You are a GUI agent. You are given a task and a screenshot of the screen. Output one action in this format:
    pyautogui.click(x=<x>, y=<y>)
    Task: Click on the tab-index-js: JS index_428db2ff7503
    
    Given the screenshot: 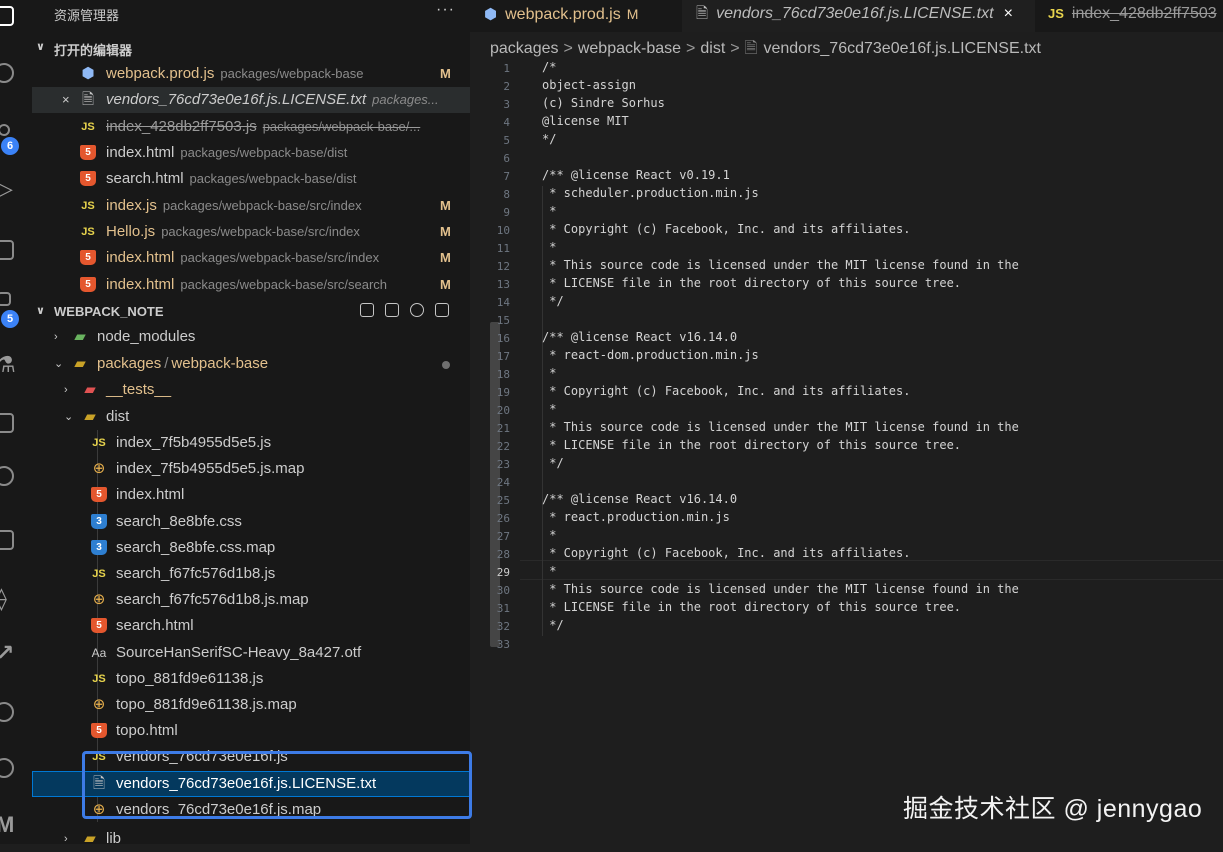 What is the action you would take?
    pyautogui.click(x=1135, y=16)
    